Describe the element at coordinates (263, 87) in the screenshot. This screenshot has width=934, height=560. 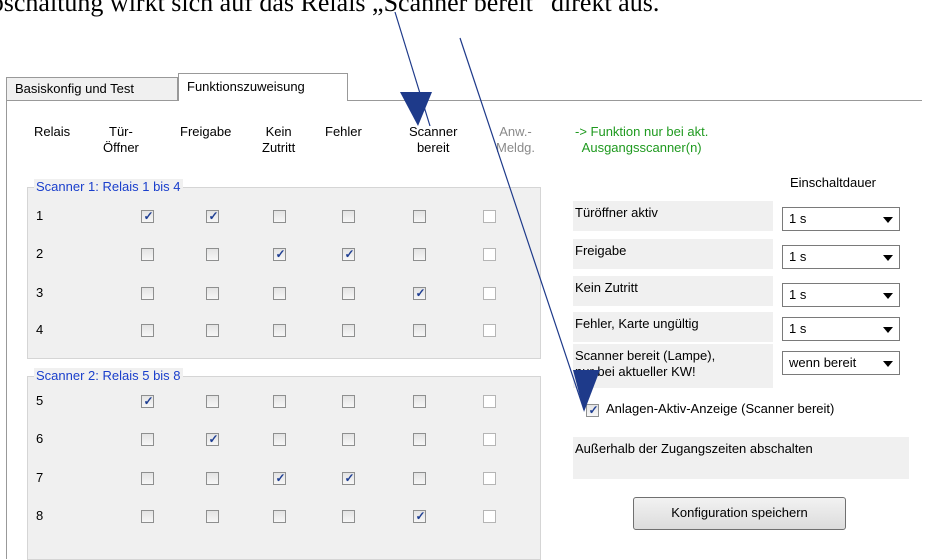
I see `tab-funktionszuweisung: Funktionszuweisung` at that location.